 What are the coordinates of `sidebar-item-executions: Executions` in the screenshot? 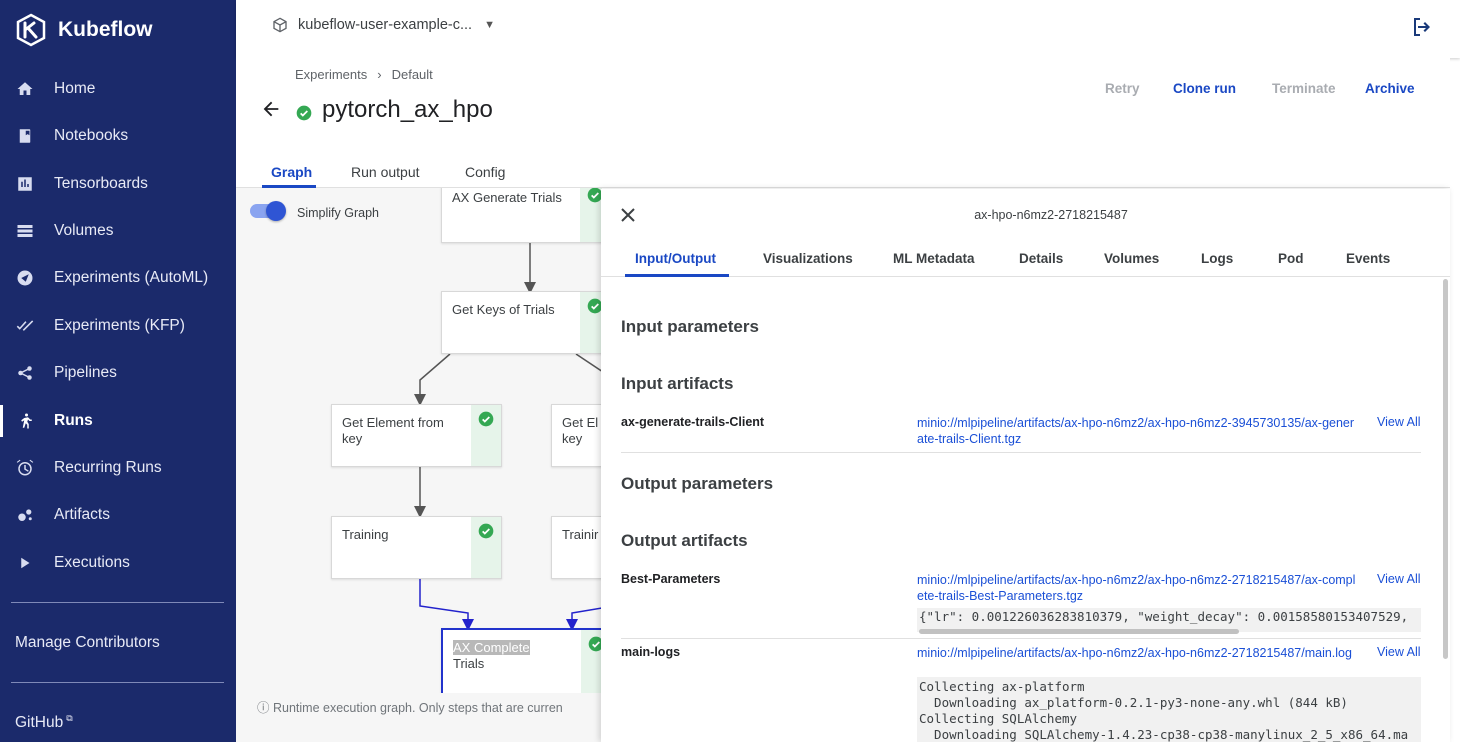 It's located at (118, 563).